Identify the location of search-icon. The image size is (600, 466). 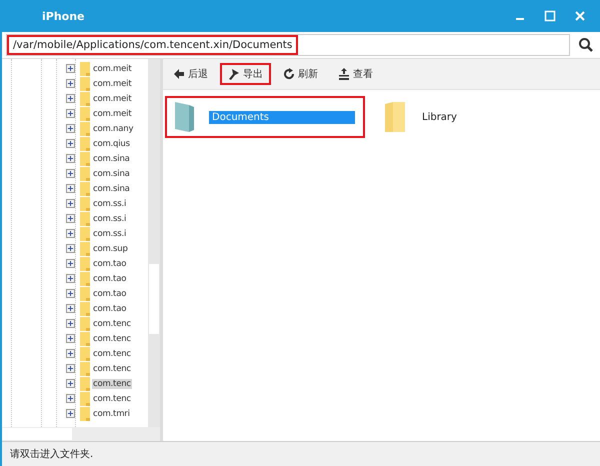
(586, 45).